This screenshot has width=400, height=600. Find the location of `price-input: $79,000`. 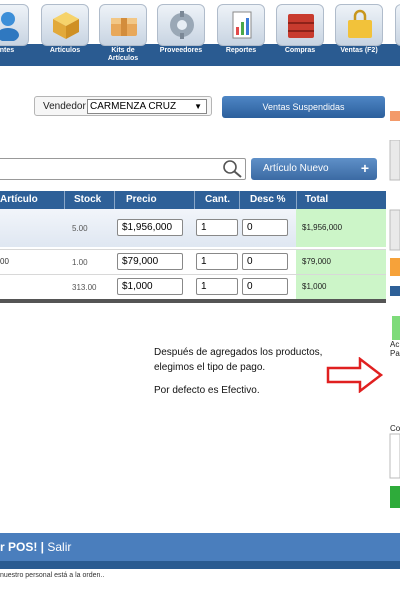

price-input: $79,000 is located at coordinates (150, 261).